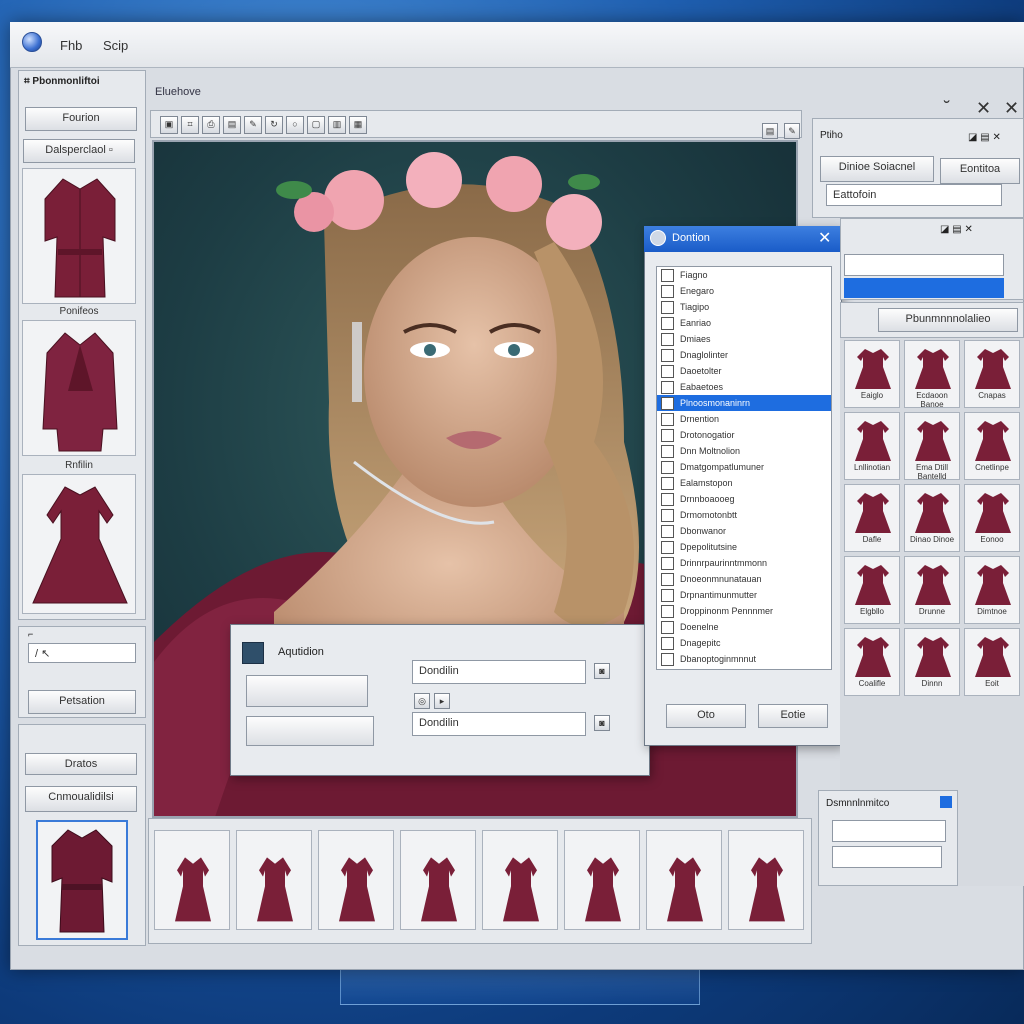  Describe the element at coordinates (932, 662) in the screenshot. I see `tool-tile: Dinnn` at that location.